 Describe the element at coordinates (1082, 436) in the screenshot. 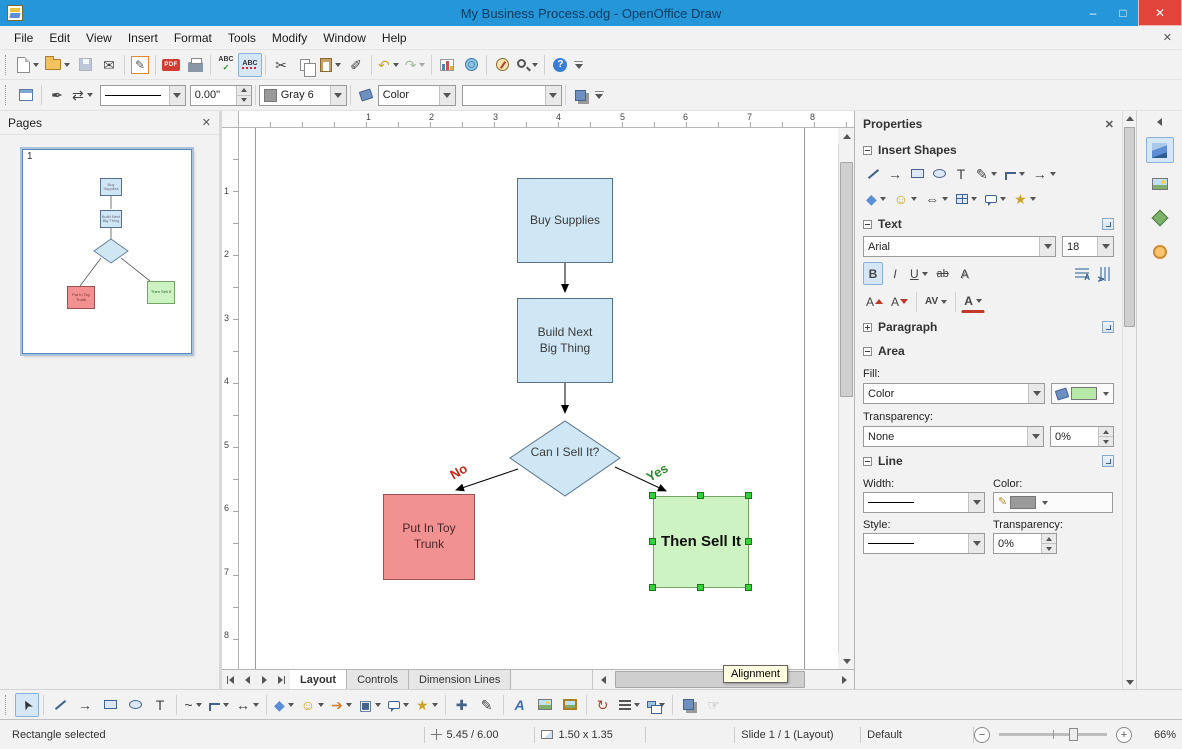

I see `transparency-spinner: 0%` at that location.